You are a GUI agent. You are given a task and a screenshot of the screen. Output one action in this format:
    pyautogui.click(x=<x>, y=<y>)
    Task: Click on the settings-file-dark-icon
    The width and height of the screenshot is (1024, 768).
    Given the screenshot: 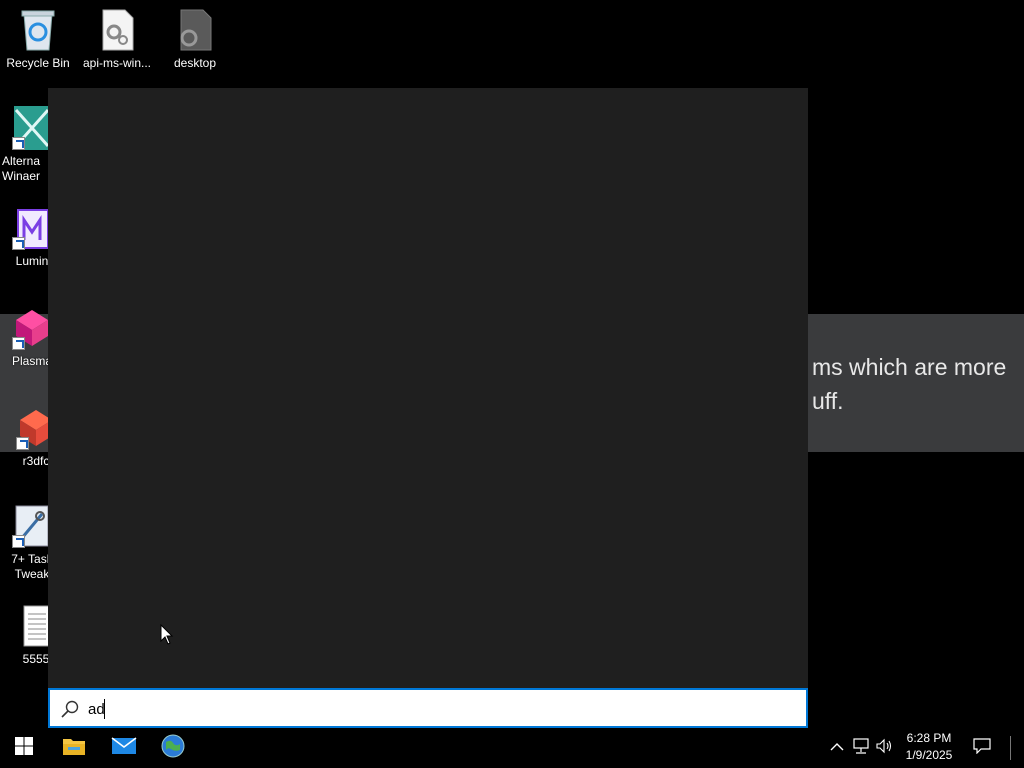 What is the action you would take?
    pyautogui.click(x=195, y=30)
    